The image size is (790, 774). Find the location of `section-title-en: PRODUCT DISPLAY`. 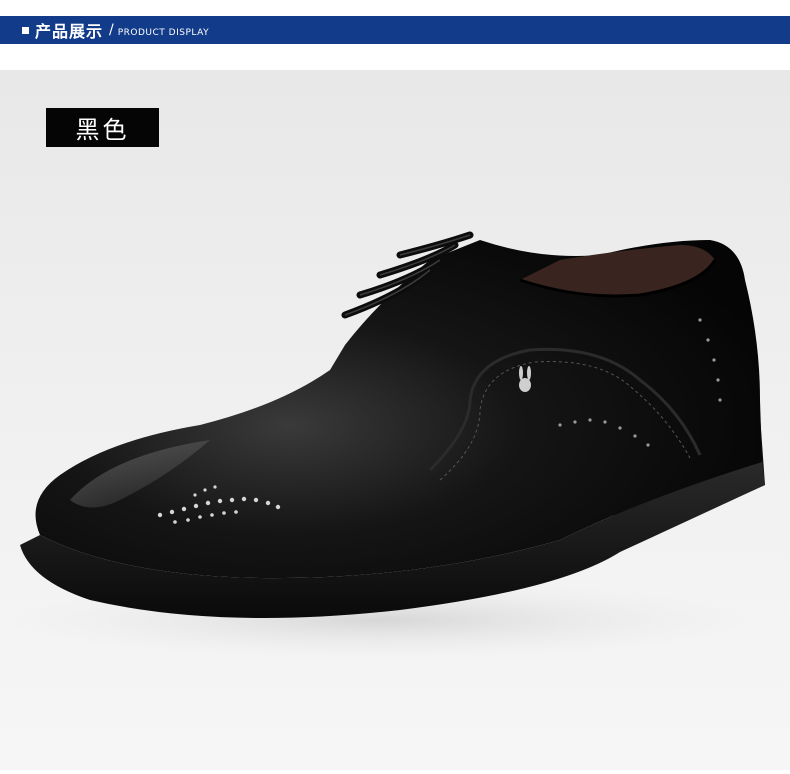

section-title-en: PRODUCT DISPLAY is located at coordinates (163, 32).